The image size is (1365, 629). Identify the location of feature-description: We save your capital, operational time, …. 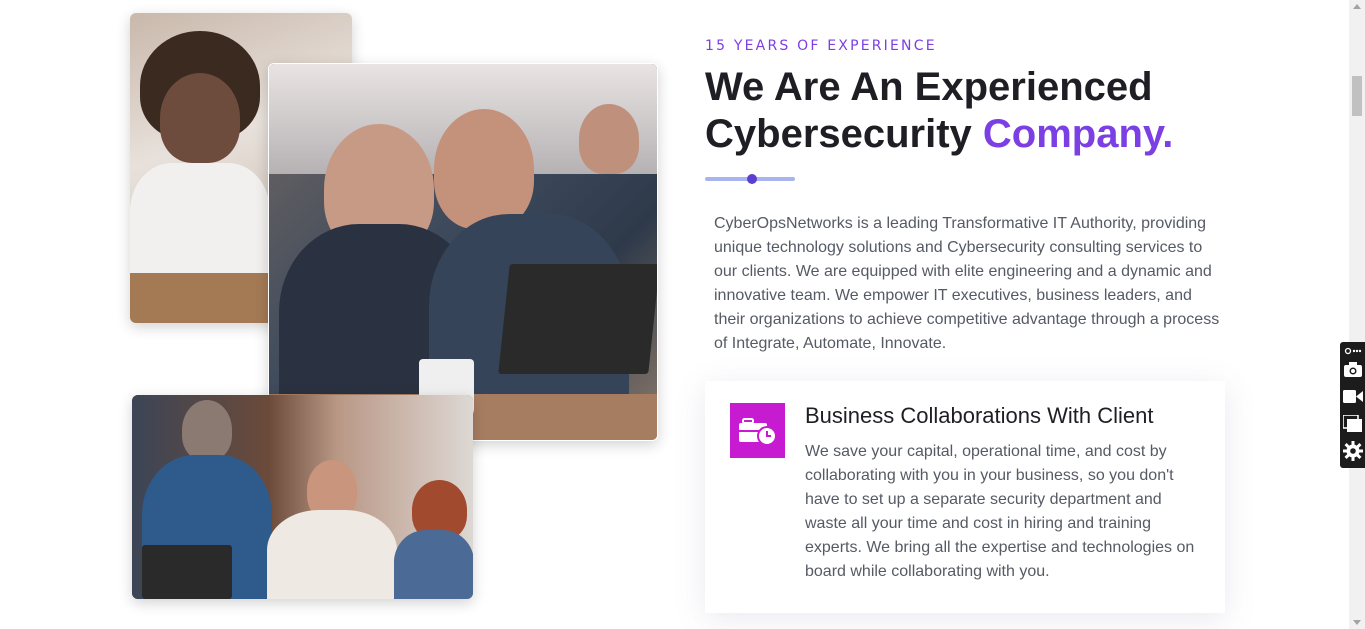
(1000, 511).